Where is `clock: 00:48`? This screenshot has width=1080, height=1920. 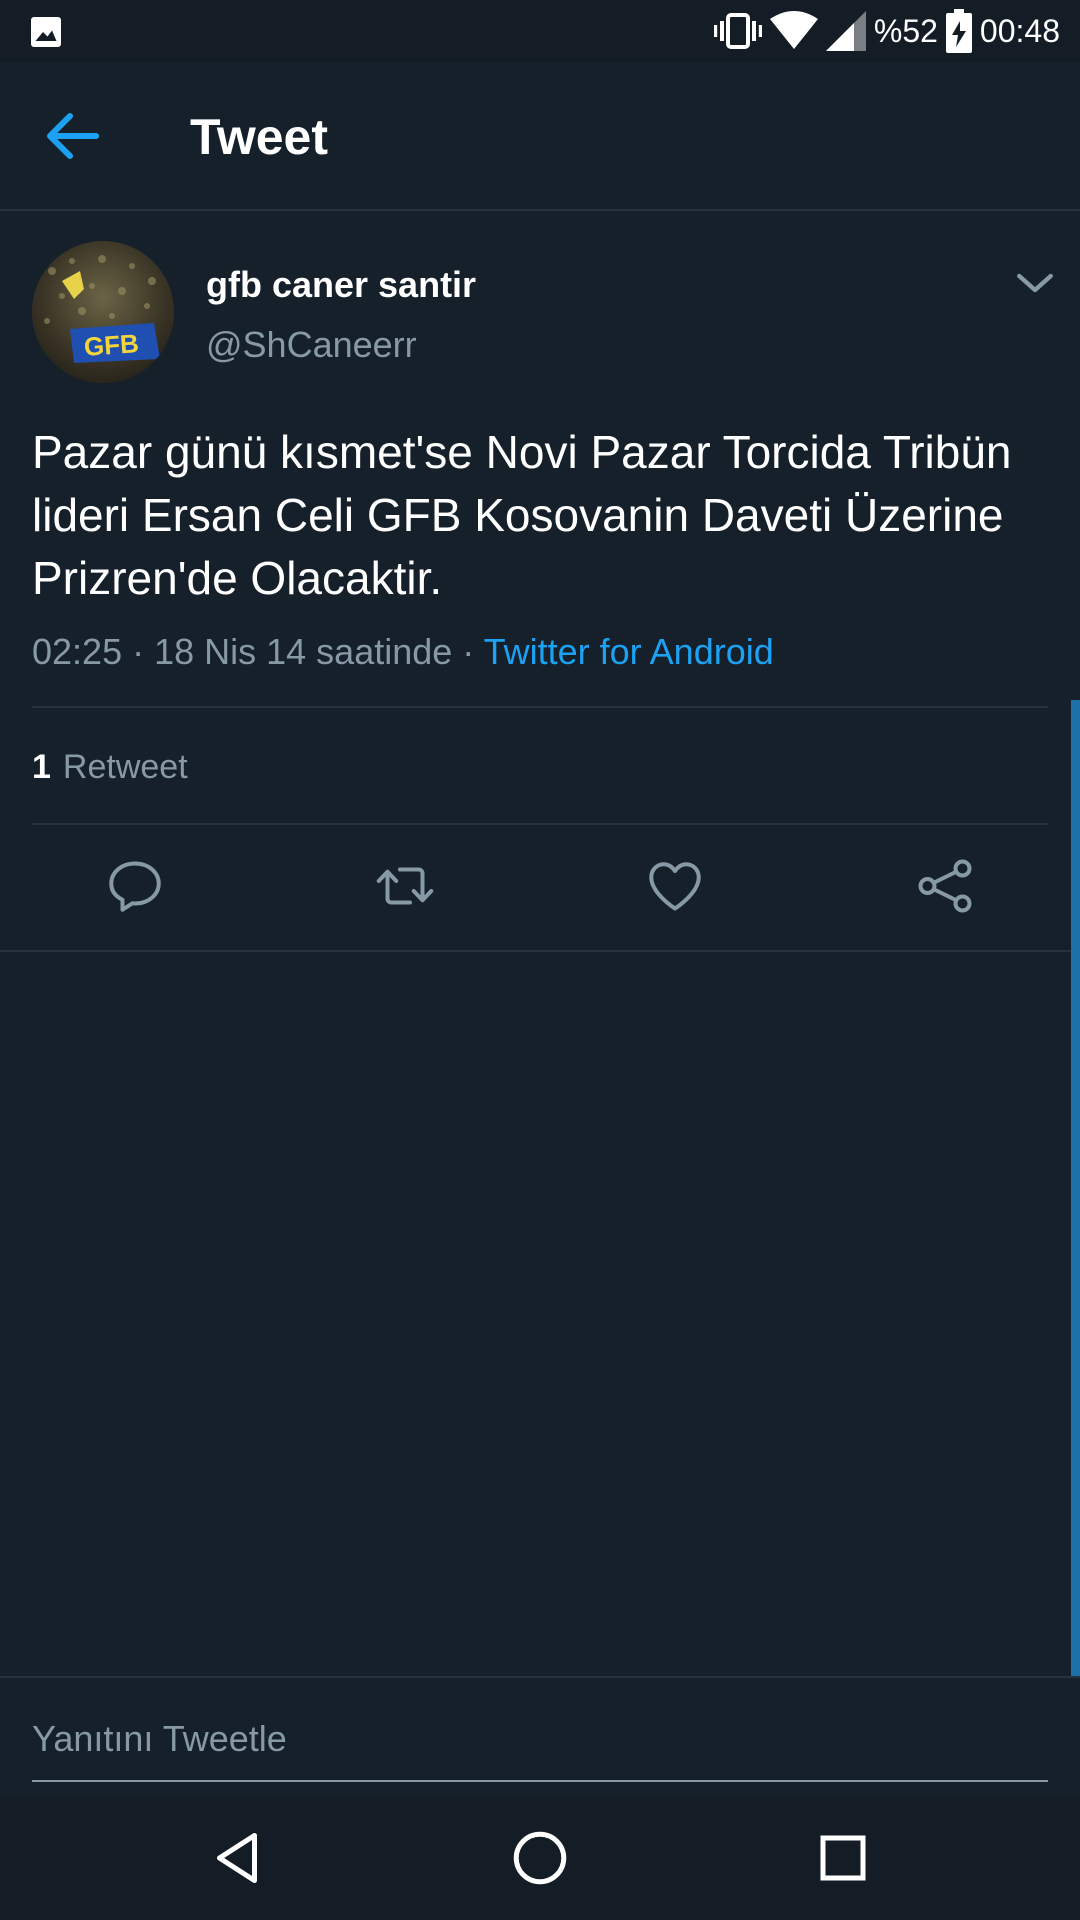
clock: 00:48 is located at coordinates (1019, 30).